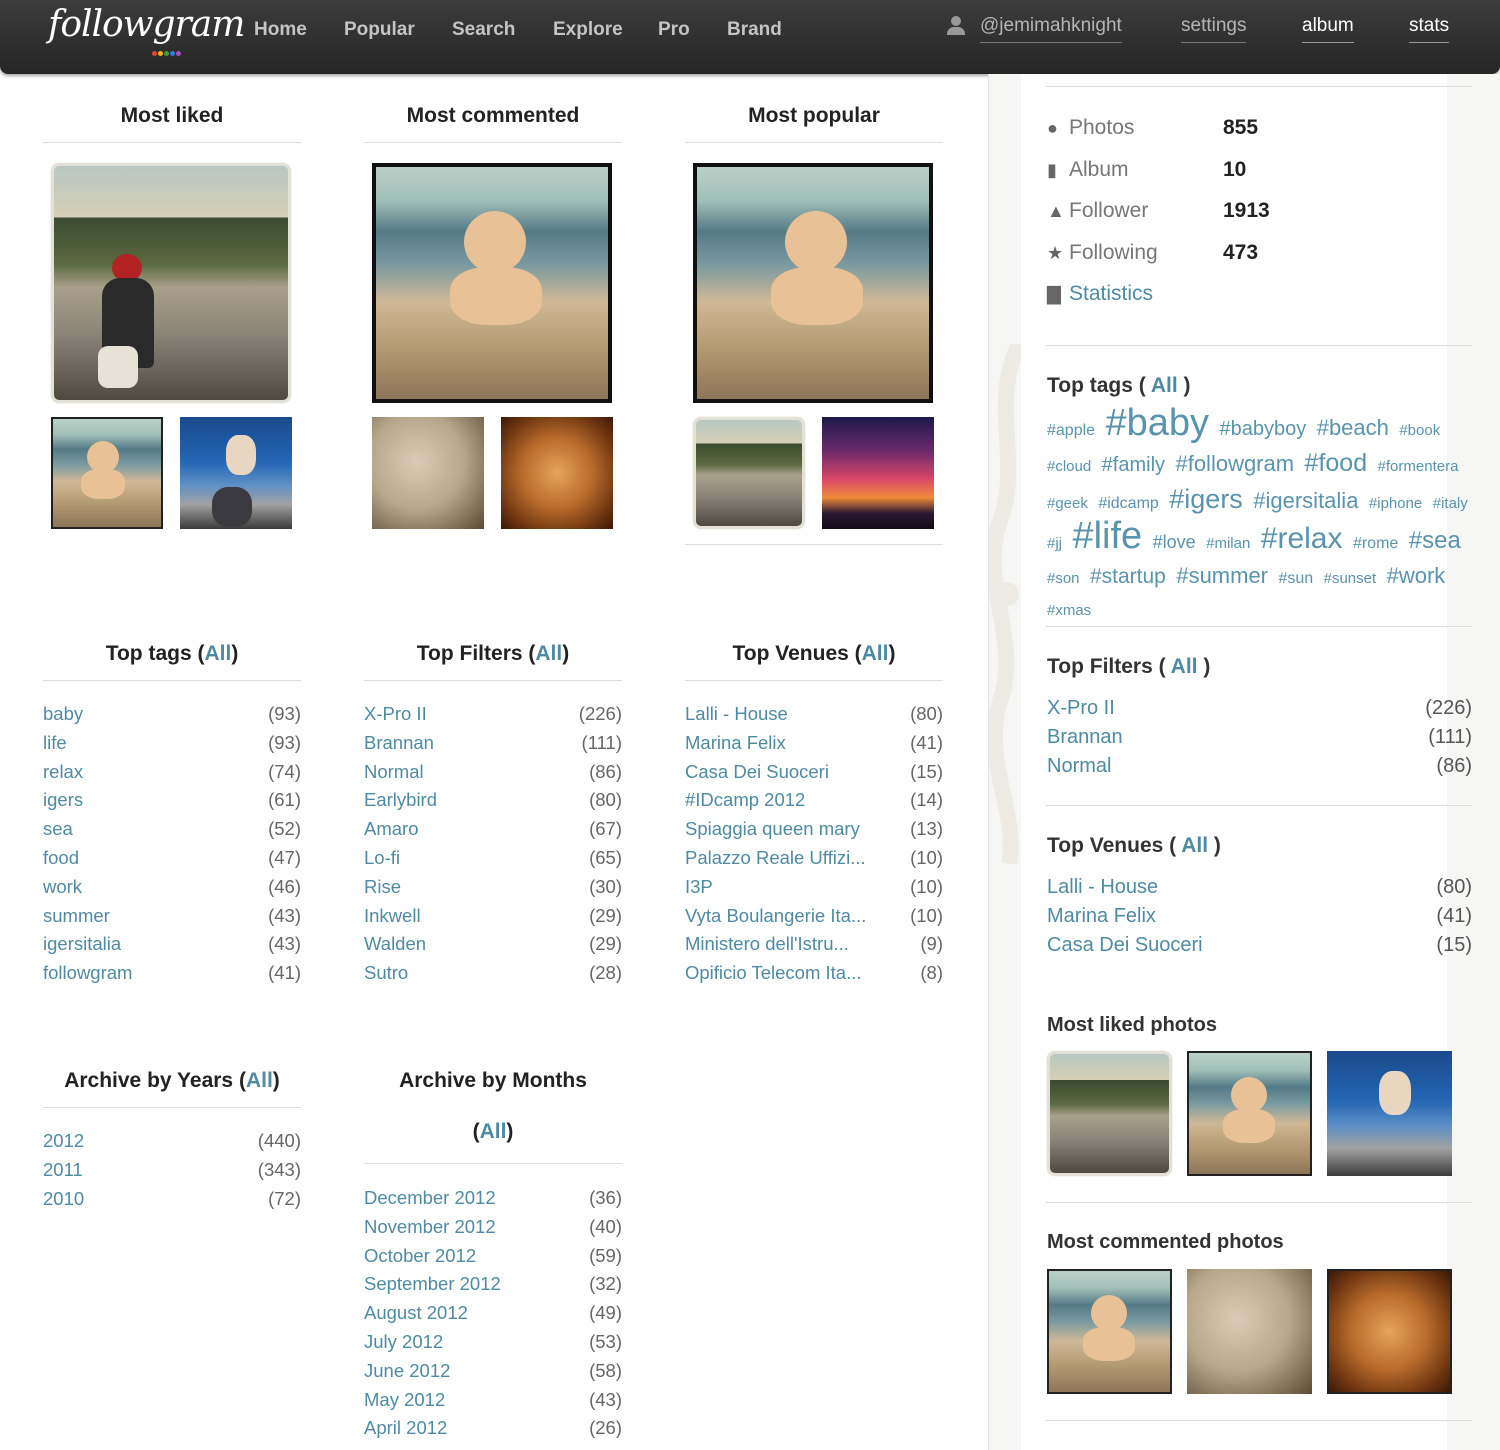  What do you see at coordinates (394, 772) in the screenshot?
I see `list-item-label: Normal` at bounding box center [394, 772].